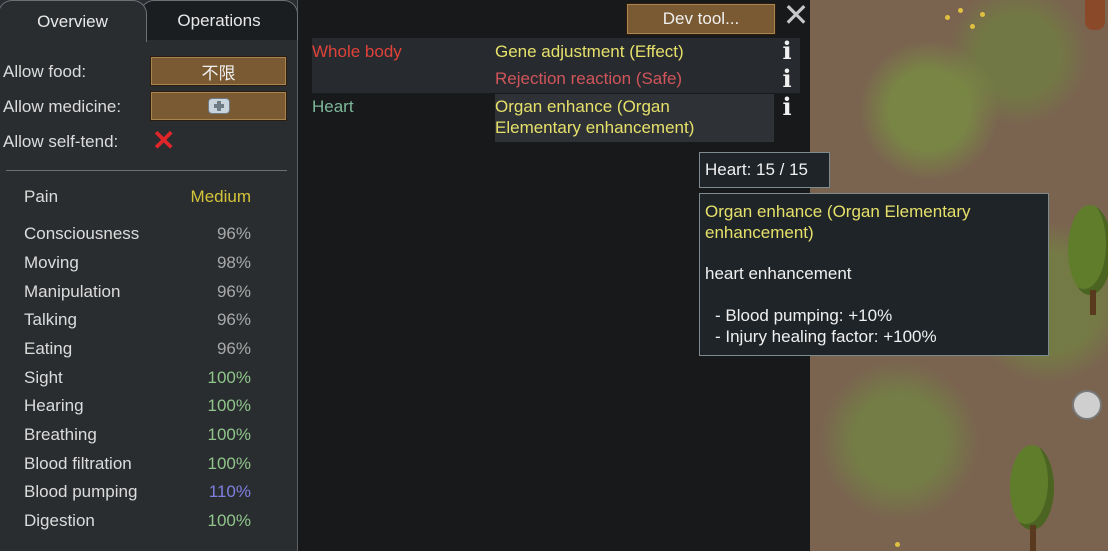 The image size is (1108, 551). What do you see at coordinates (54, 405) in the screenshot?
I see `capacity-name: Hearing` at bounding box center [54, 405].